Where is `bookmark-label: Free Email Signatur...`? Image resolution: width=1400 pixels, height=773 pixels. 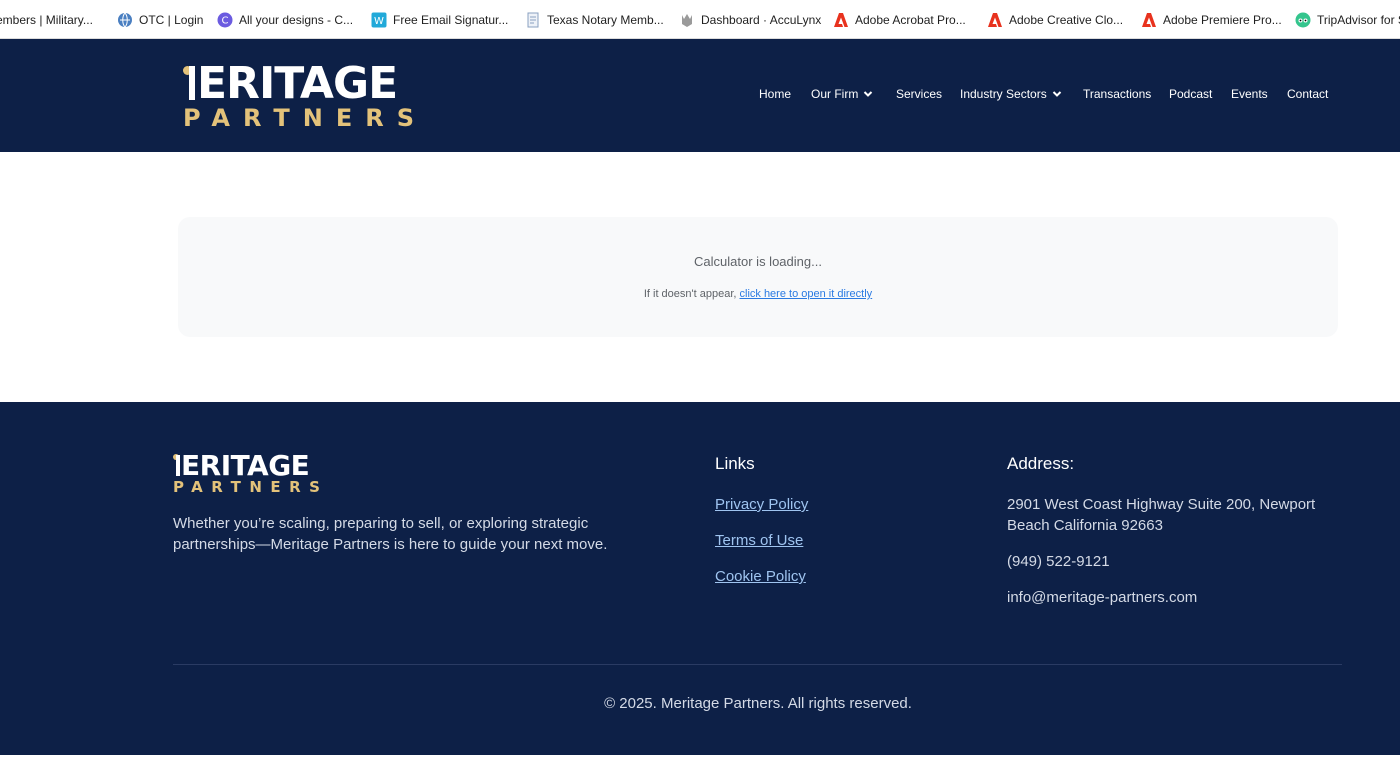 bookmark-label: Free Email Signatur... is located at coordinates (451, 19).